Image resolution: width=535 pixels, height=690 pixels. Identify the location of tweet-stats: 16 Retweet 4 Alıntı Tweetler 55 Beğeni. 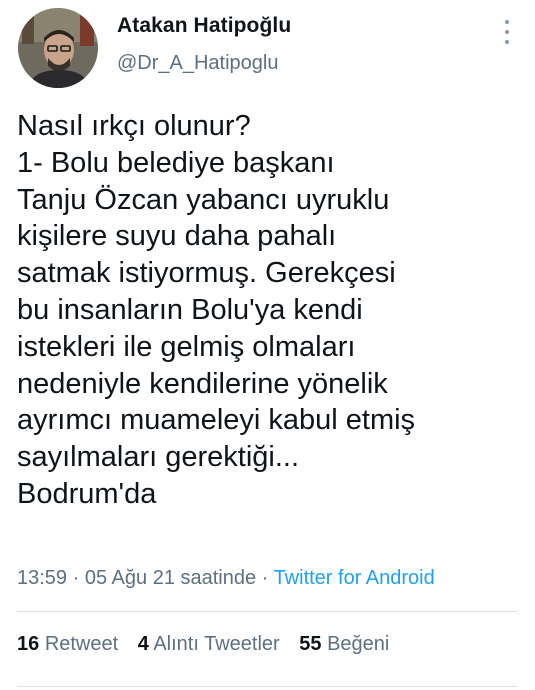
(210, 644).